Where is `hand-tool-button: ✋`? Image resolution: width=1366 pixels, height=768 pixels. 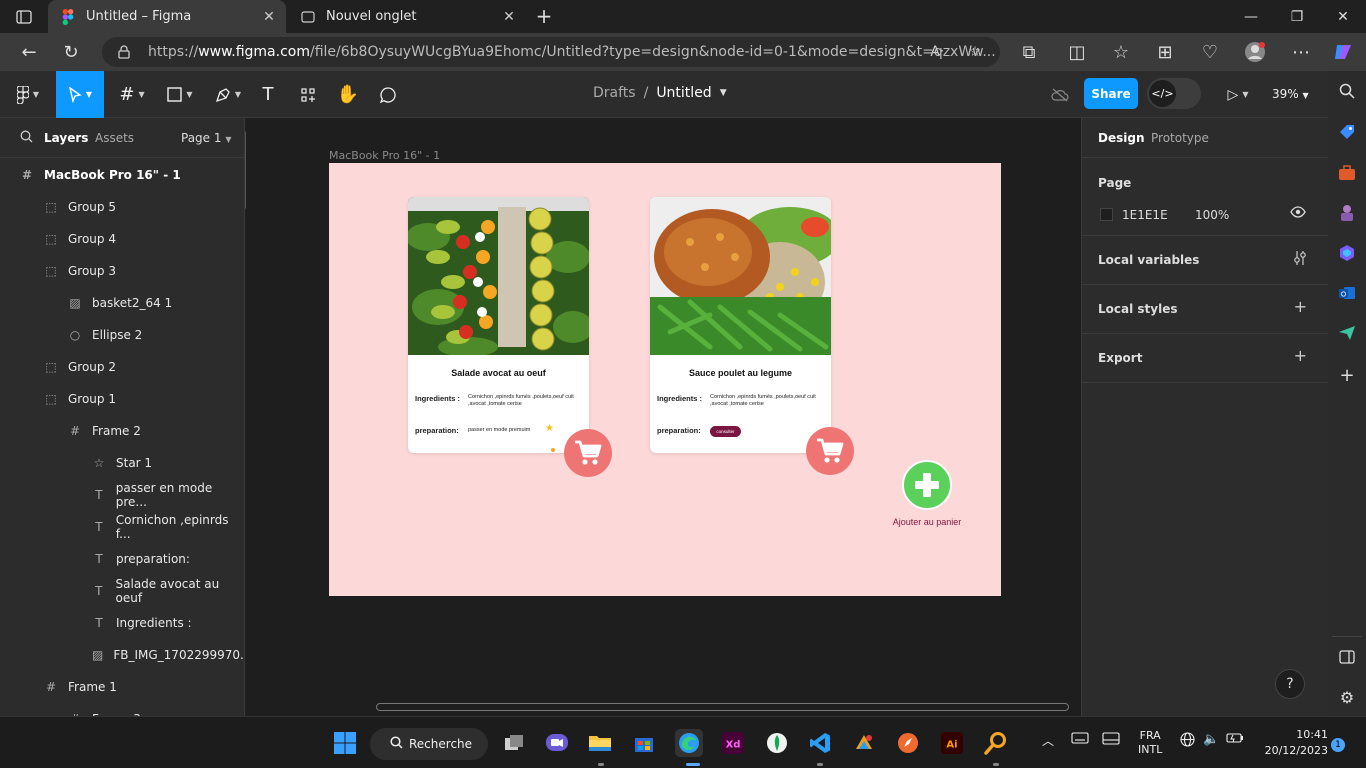 hand-tool-button: ✋ is located at coordinates (348, 94).